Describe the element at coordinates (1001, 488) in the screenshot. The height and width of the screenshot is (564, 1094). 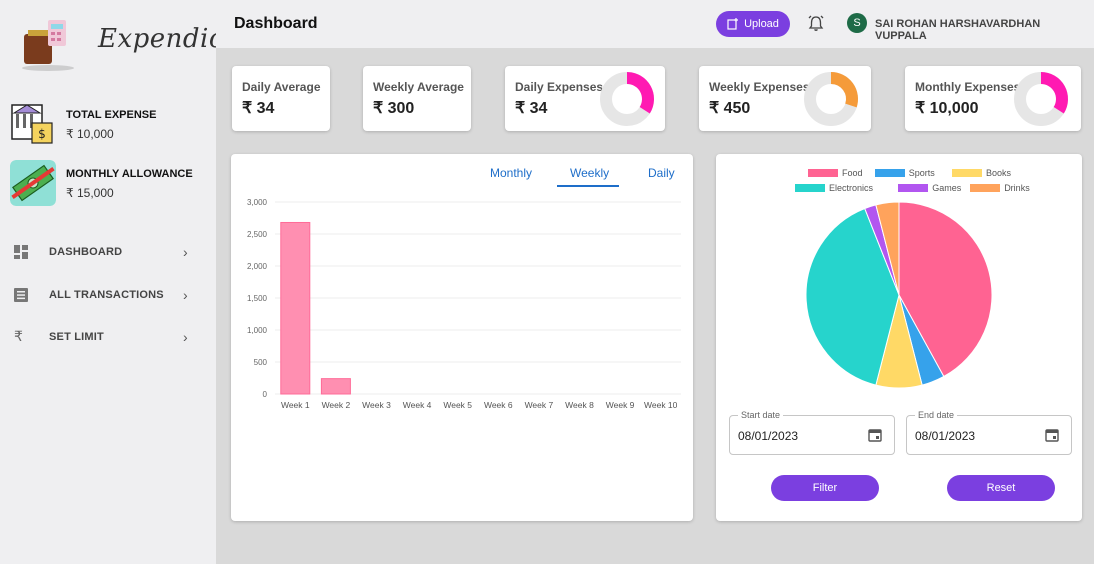
I see `reset-button: Reset` at that location.